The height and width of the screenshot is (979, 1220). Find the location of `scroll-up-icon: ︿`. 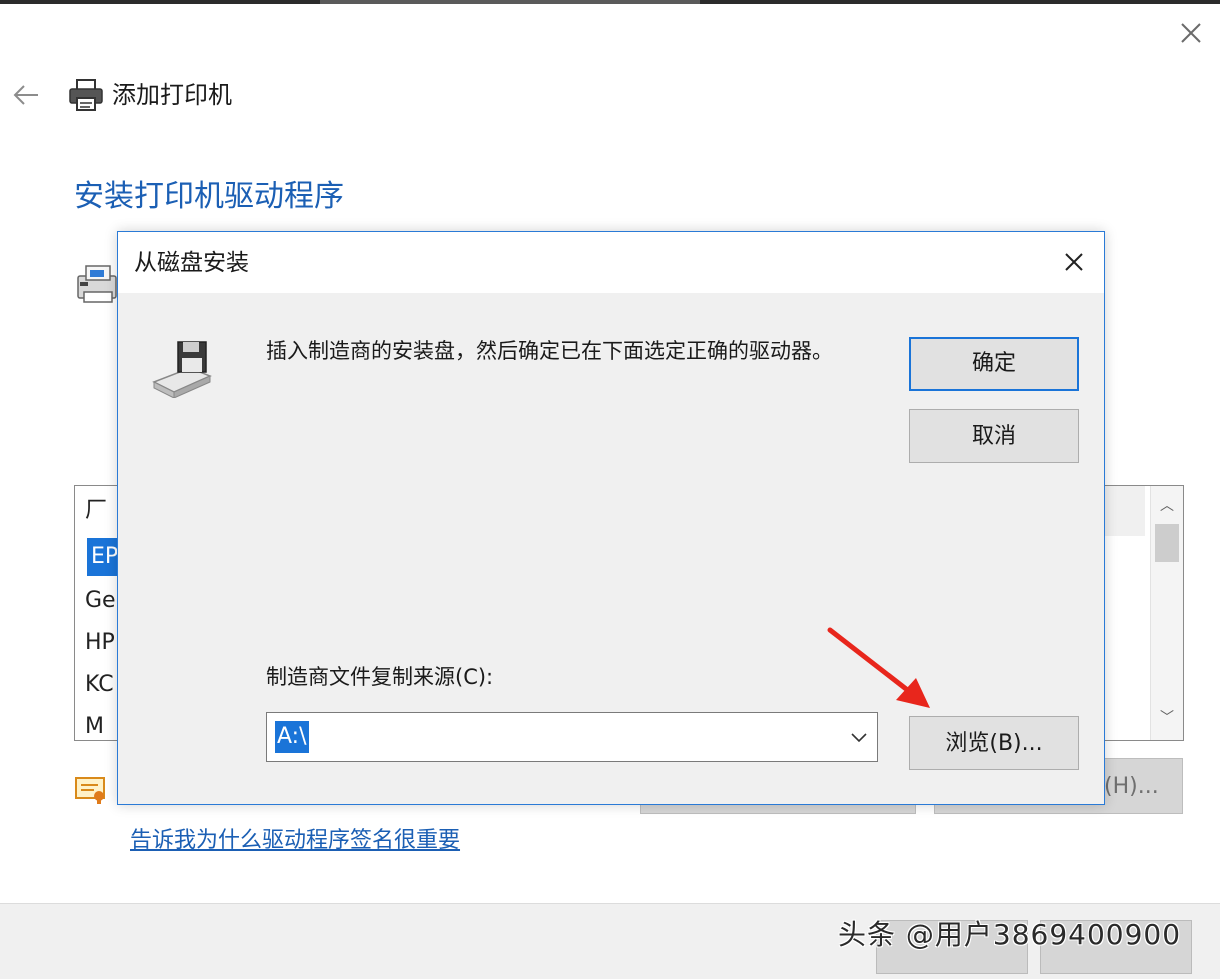

scroll-up-icon: ︿ is located at coordinates (1167, 506).